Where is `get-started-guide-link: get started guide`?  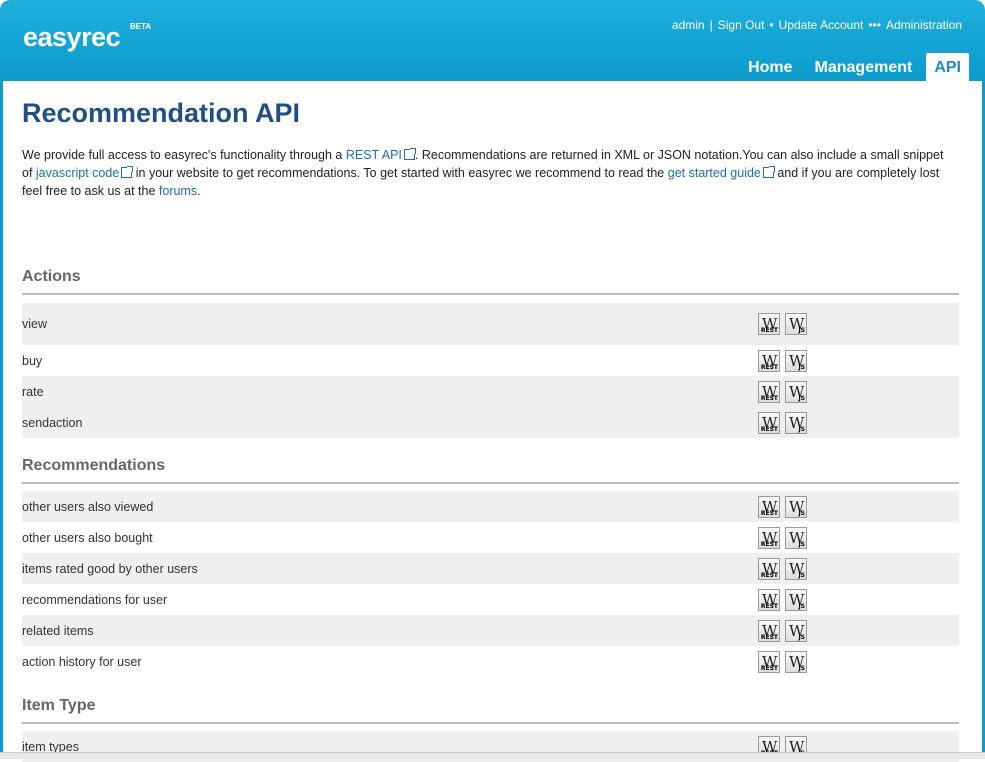
get-started-guide-link: get started guide is located at coordinates (714, 173).